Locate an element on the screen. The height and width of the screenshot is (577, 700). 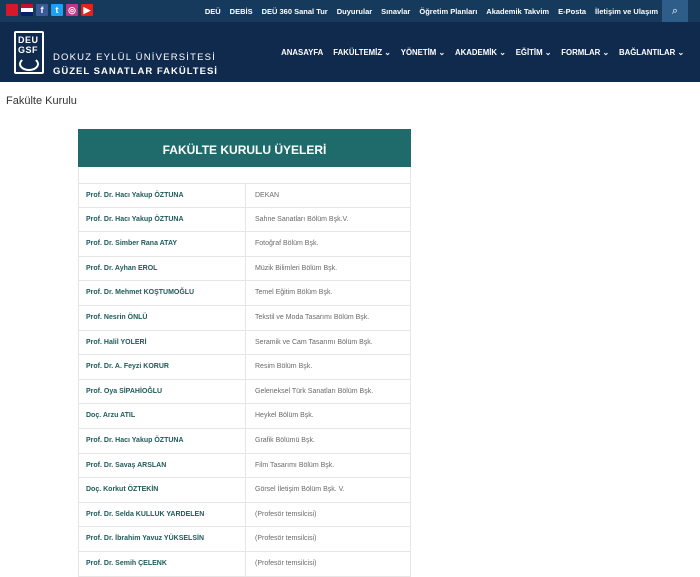
search-icon: ⌕ is located at coordinates (675, 11).